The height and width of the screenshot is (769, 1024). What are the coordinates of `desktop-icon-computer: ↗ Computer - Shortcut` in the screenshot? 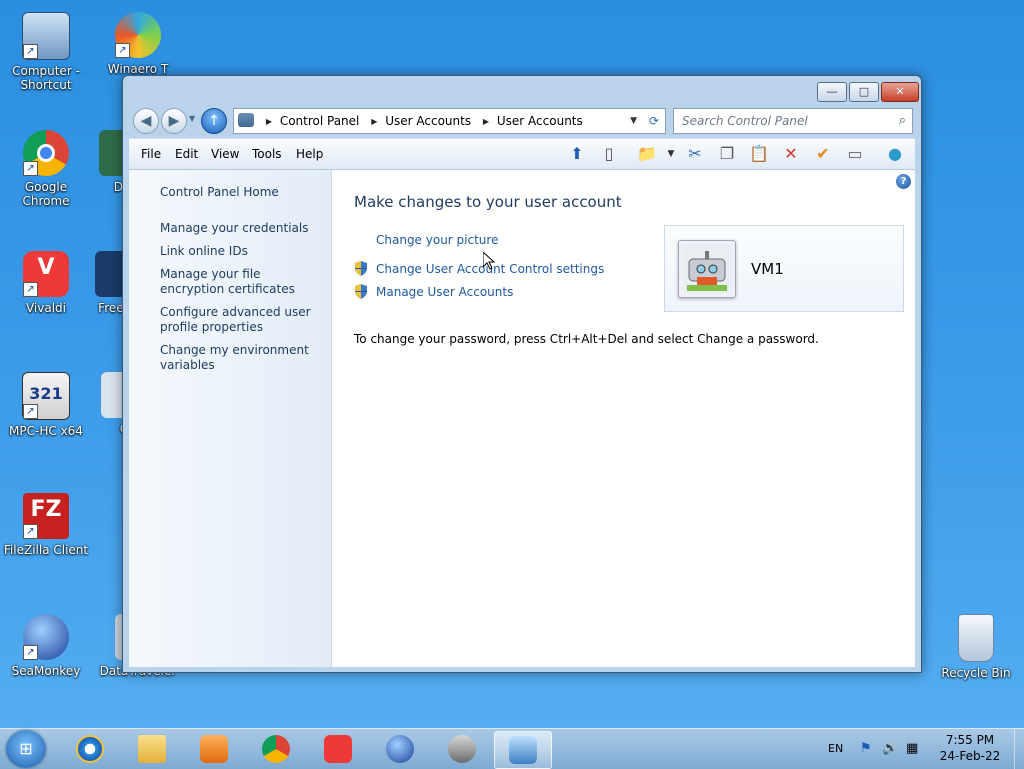 It's located at (46, 52).